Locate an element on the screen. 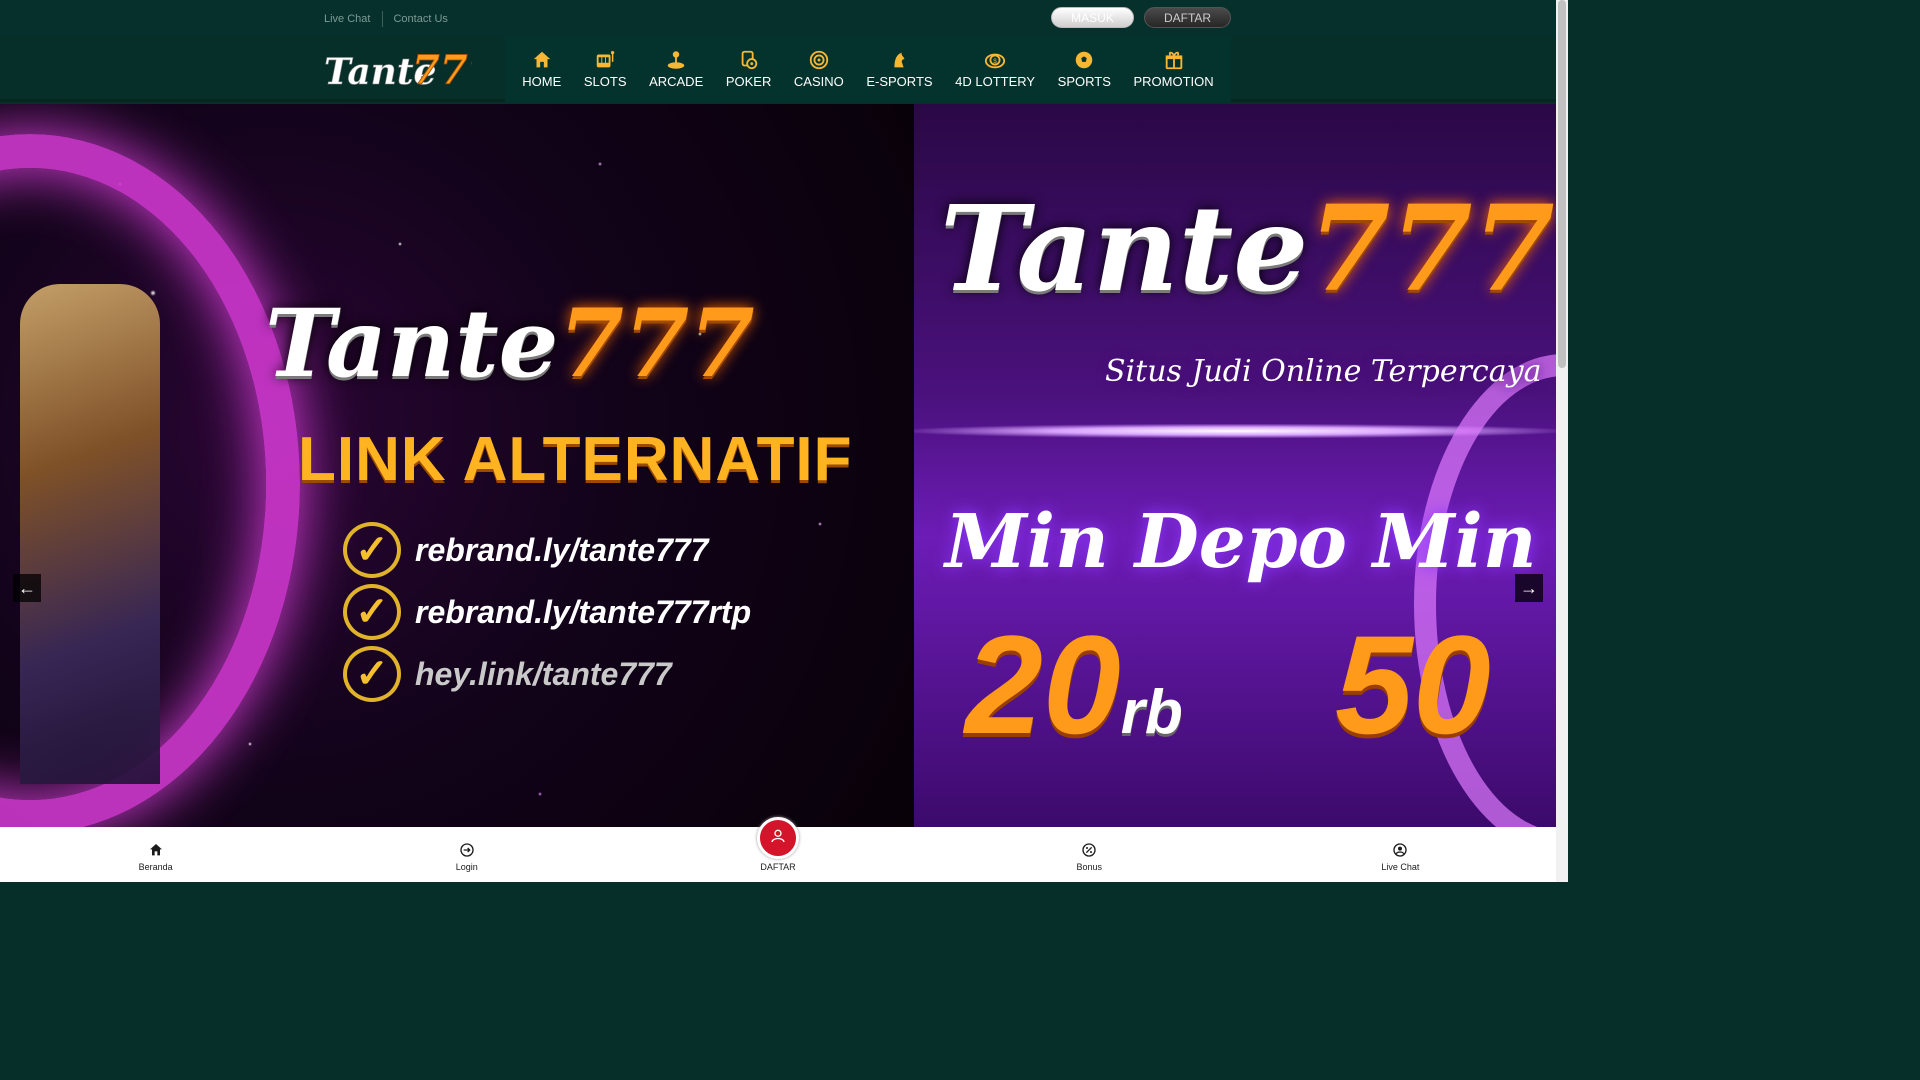  list-item: ✓ hey.link/tante777 is located at coordinates (547, 674).